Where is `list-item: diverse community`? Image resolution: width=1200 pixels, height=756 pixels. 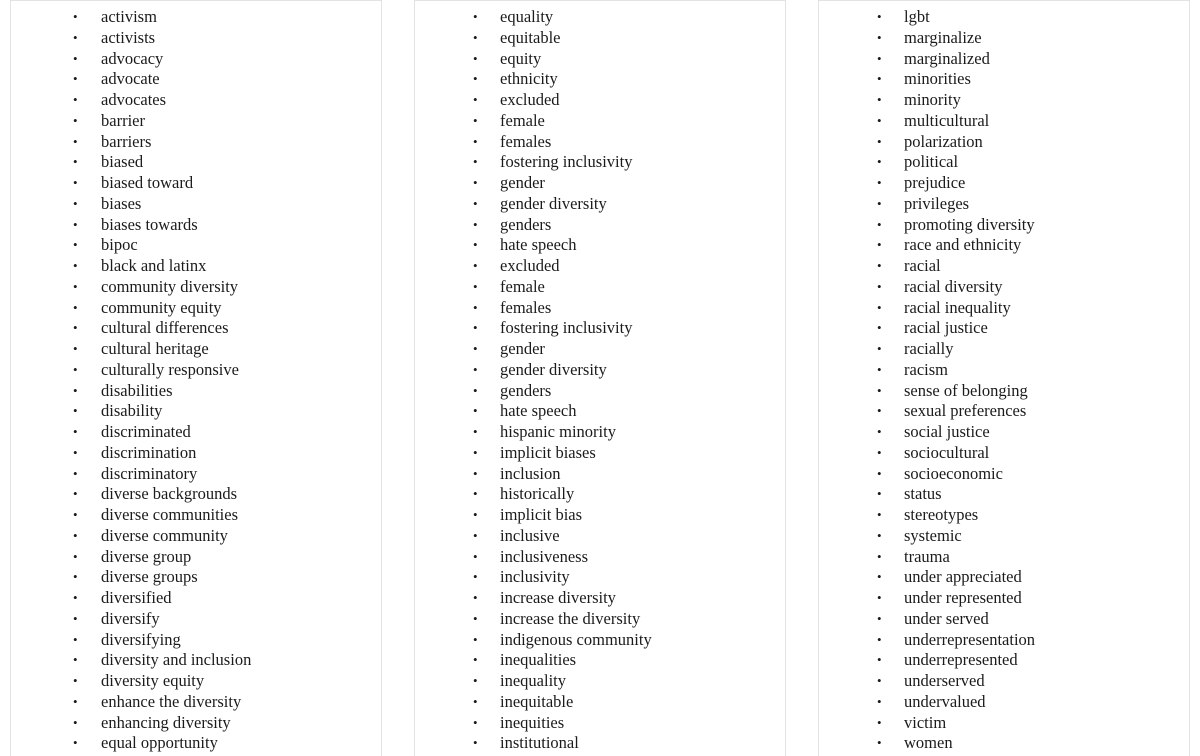 list-item: diverse community is located at coordinates (196, 536).